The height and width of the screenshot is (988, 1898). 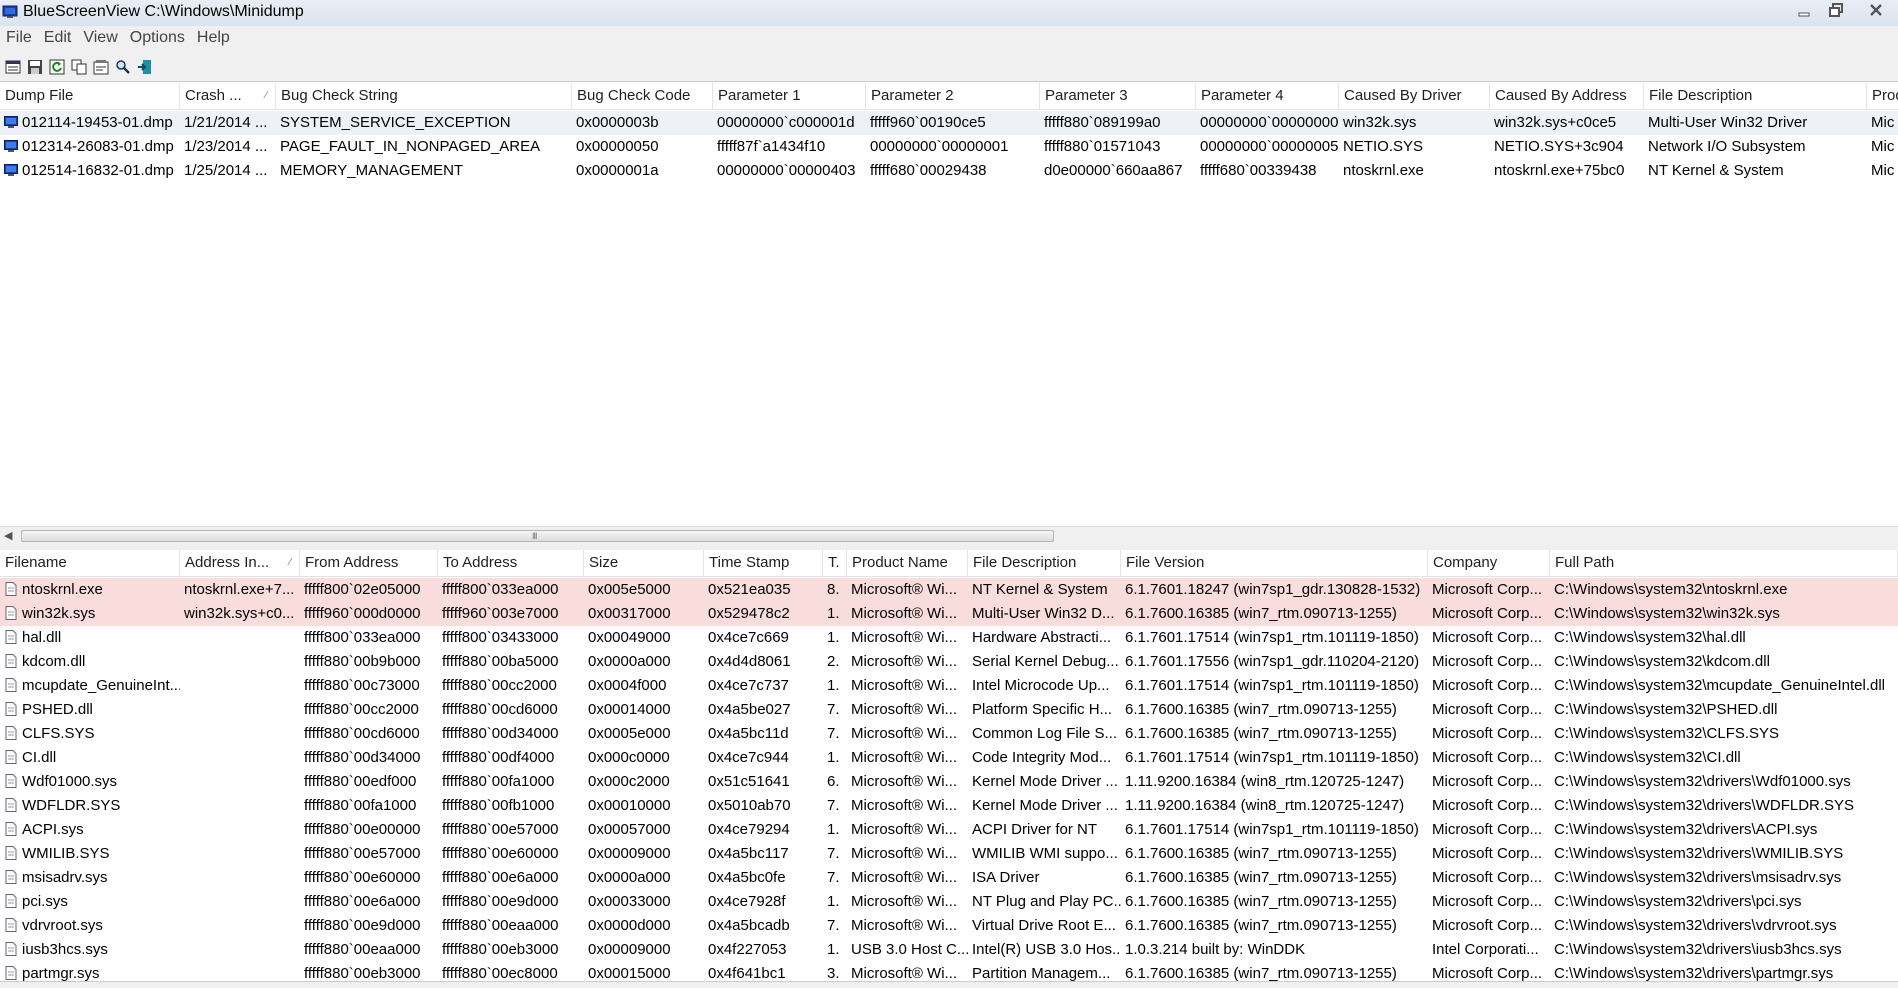 What do you see at coordinates (949, 39) in the screenshot?
I see `menu-bar: File Edit View Options Help` at bounding box center [949, 39].